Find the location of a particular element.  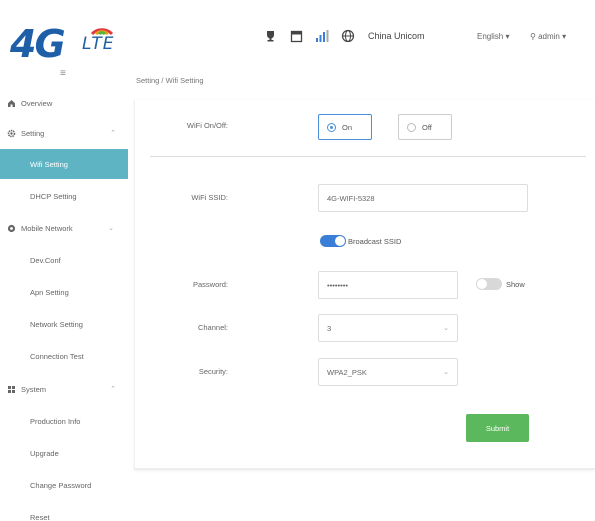

ssid-label: WiFi SSID: is located at coordinates (209, 197).